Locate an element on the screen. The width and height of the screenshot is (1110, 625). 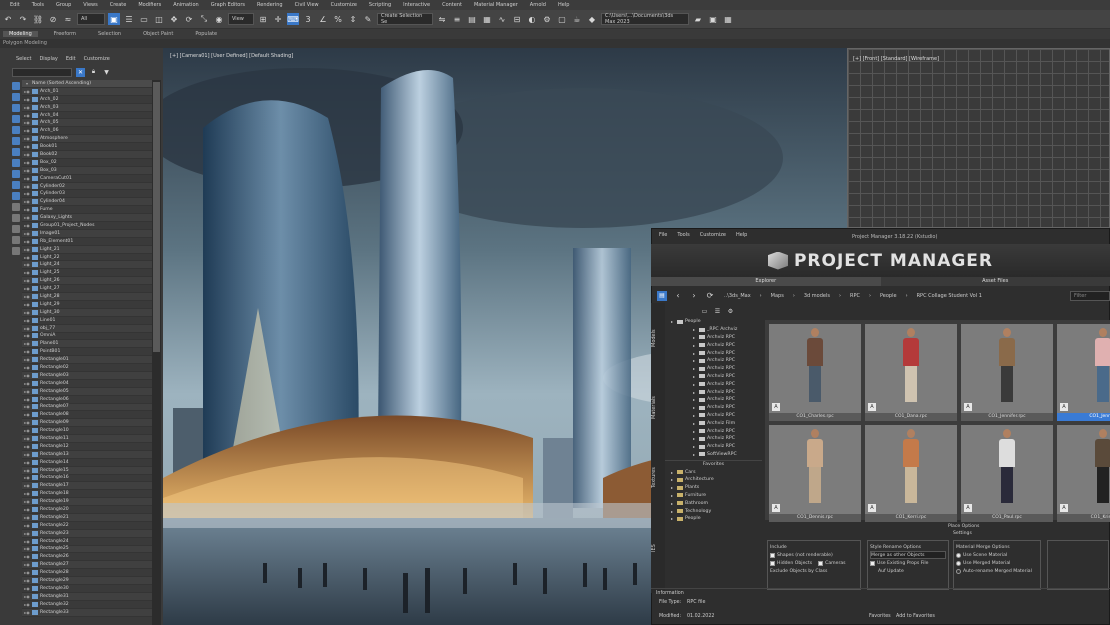
pm-filter-input: Filter is located at coordinates (1090, 296).